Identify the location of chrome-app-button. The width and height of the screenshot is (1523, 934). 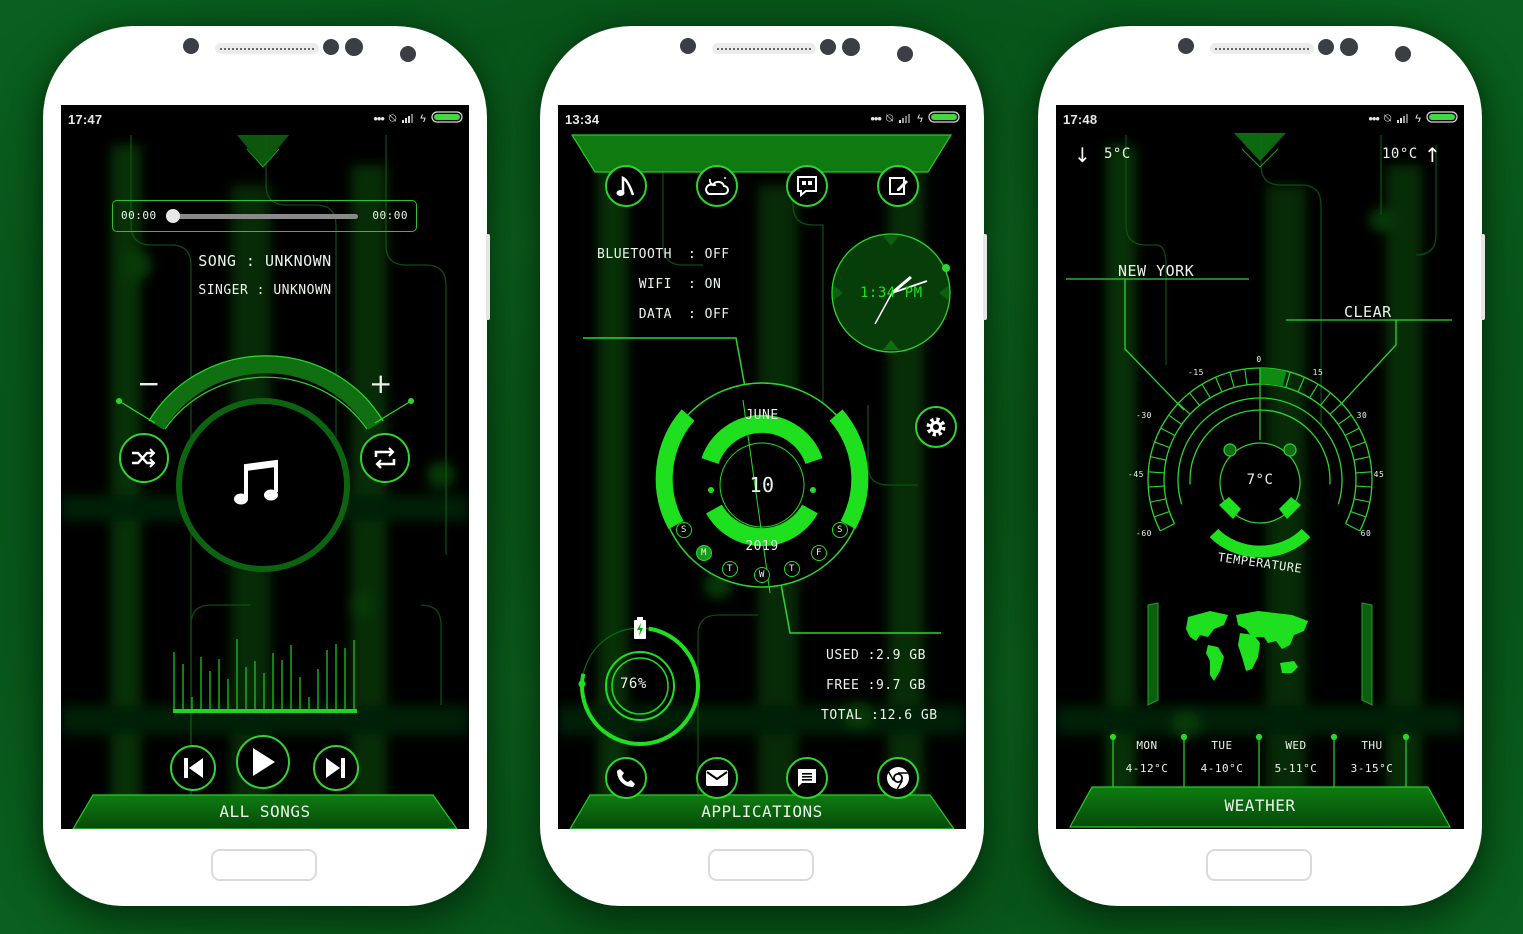
(898, 778).